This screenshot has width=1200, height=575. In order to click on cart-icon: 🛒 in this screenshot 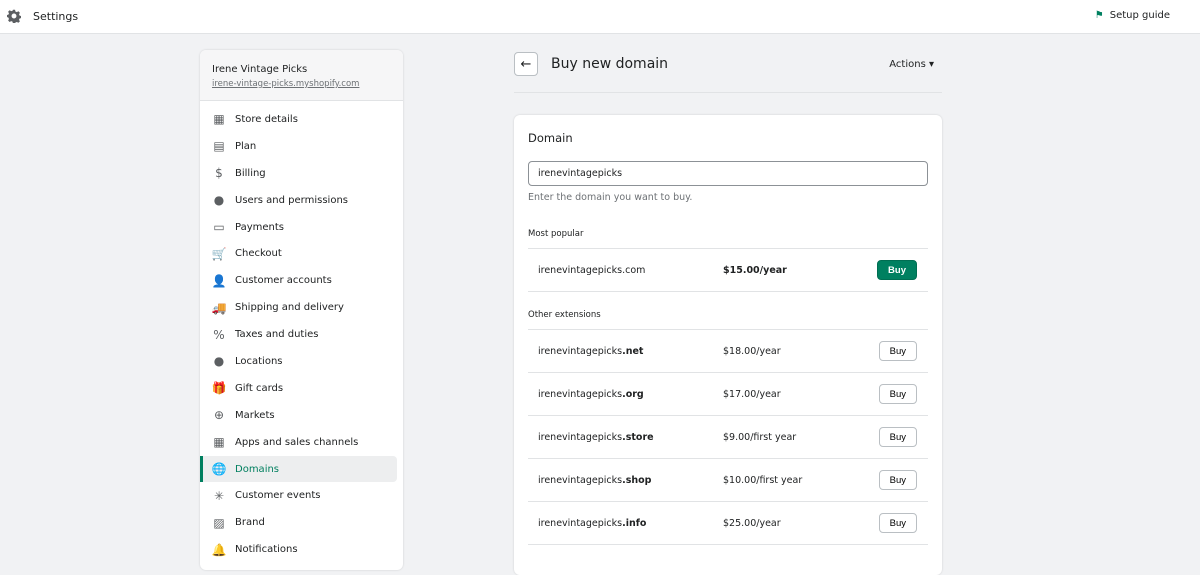, I will do `click(219, 253)`.